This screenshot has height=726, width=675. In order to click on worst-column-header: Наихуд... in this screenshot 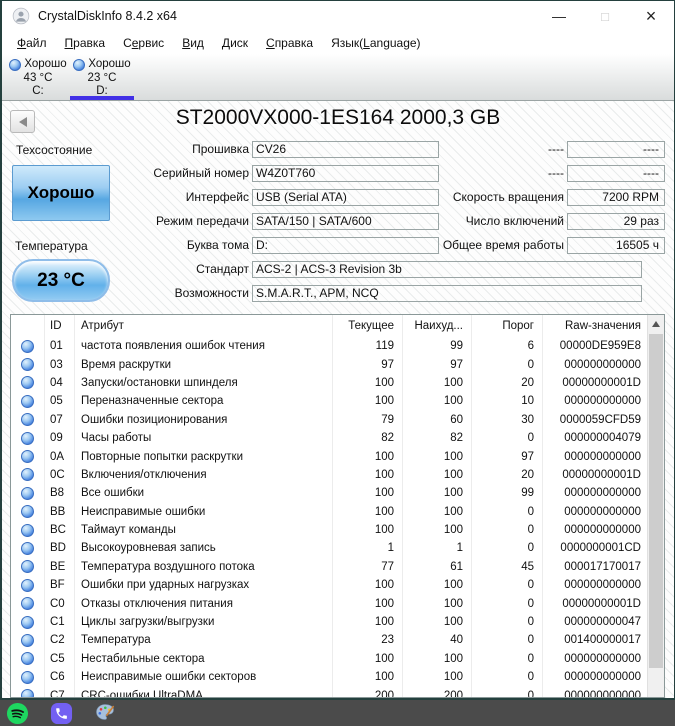, I will do `click(437, 326)`.